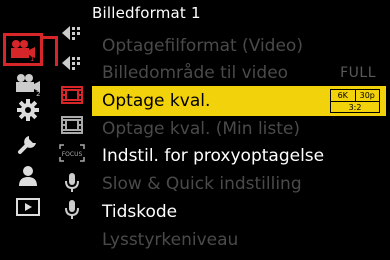  I want to click on menu-item-label: Optage kval. (Min liste), so click(201, 129).